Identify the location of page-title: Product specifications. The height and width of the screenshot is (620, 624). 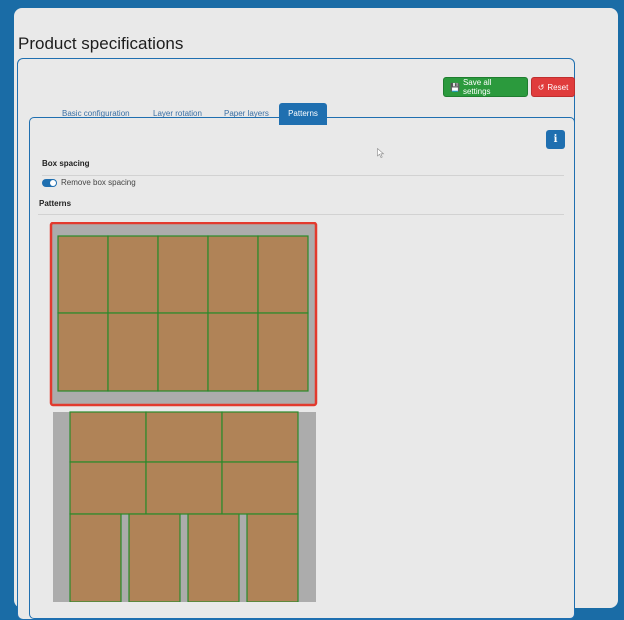
(101, 43).